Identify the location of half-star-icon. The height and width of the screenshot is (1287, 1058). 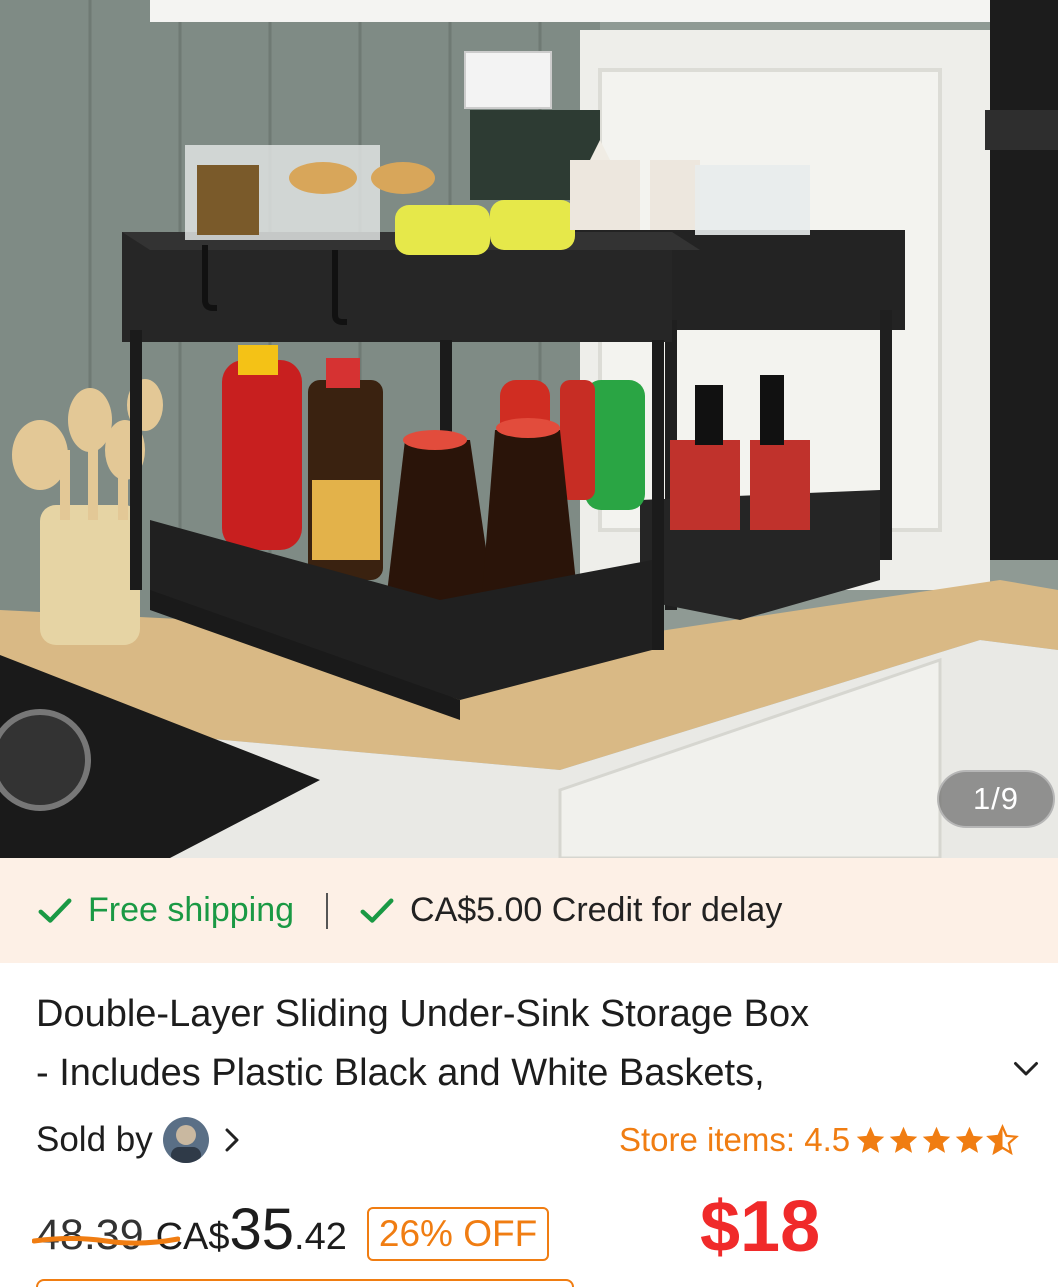
(1003, 1139).